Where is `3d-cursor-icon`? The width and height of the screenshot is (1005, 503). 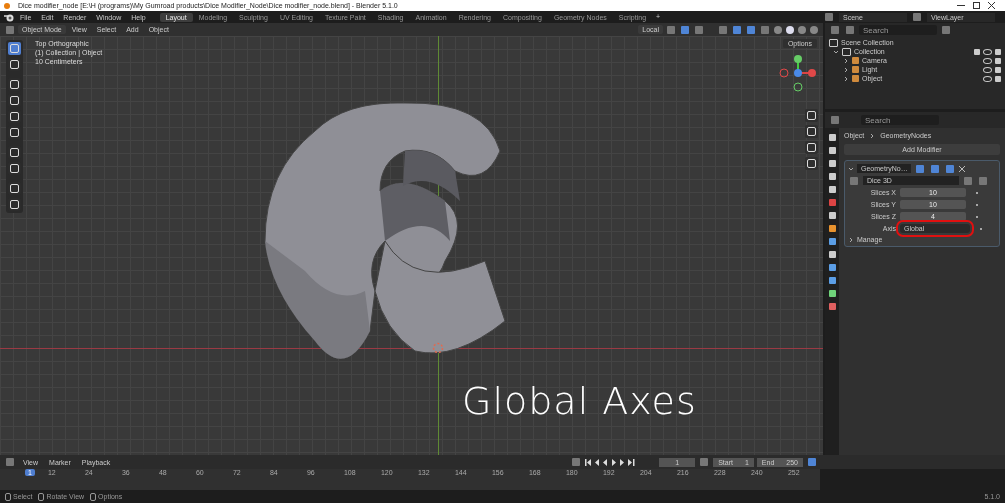 3d-cursor-icon is located at coordinates (438, 348).